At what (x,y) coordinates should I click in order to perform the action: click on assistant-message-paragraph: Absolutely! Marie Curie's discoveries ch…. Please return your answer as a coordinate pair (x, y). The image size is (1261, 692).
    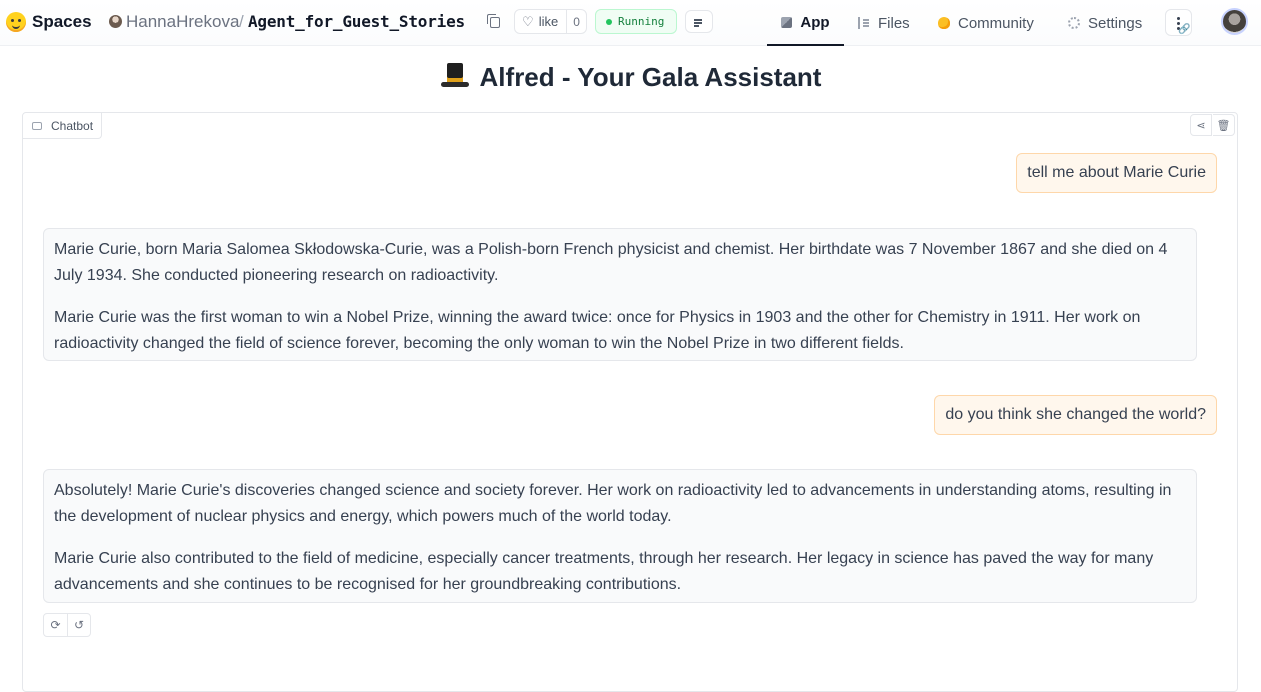
    Looking at the image, I should click on (613, 503).